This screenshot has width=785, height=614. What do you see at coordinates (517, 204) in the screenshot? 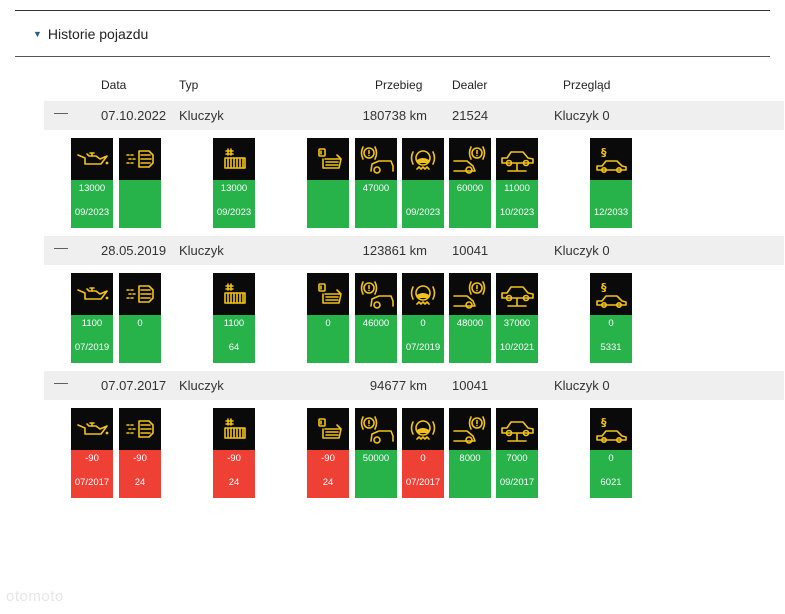
I see `service-status: 11000 10/2023` at bounding box center [517, 204].